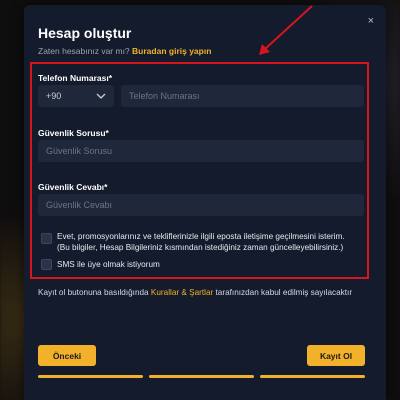 This screenshot has height=400, width=400. I want to click on security-answer-input: Güvenlik Cevabı, so click(201, 205).